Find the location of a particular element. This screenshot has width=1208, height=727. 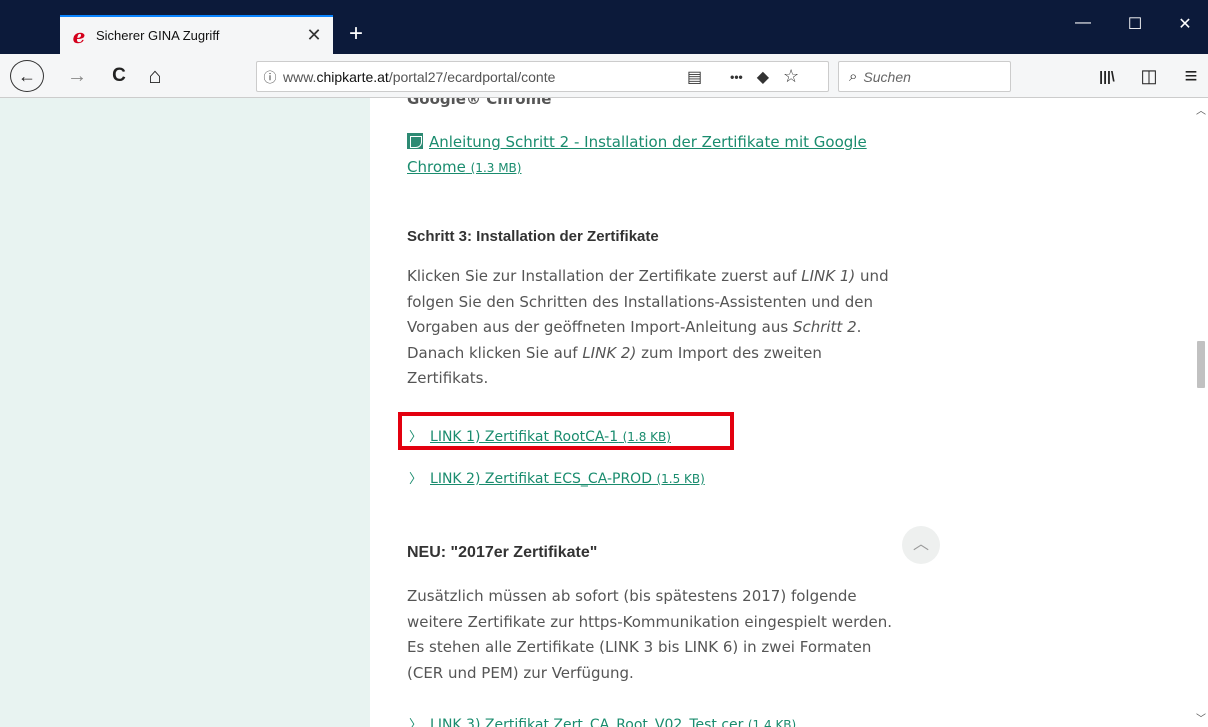

step3-heading: Schritt 3: Installation der Zertifikate is located at coordinates (533, 236).